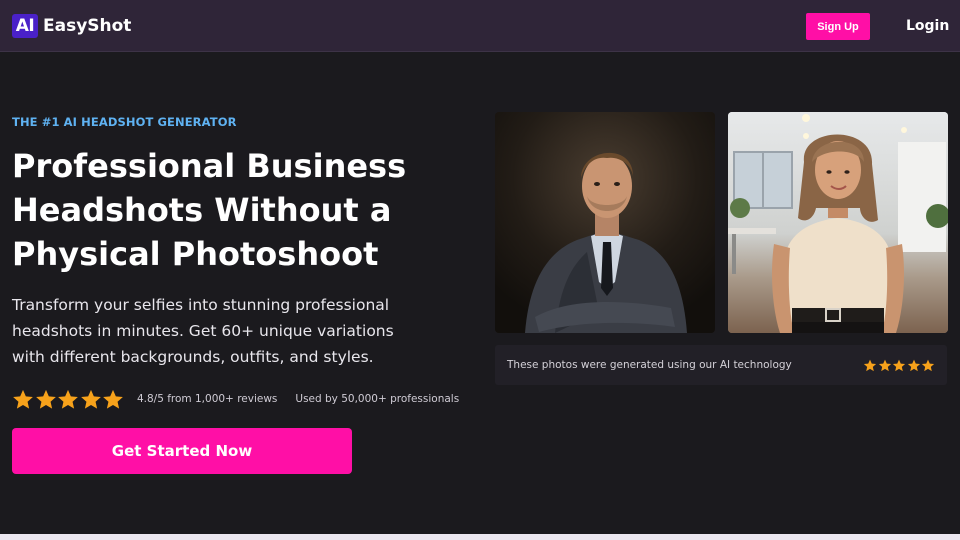 The height and width of the screenshot is (540, 960). I want to click on sample-headshot-man, so click(605, 222).